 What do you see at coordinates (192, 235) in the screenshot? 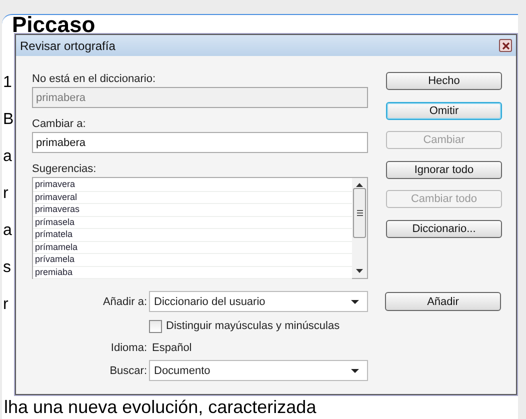
I see `suggestion-item: prímatela` at bounding box center [192, 235].